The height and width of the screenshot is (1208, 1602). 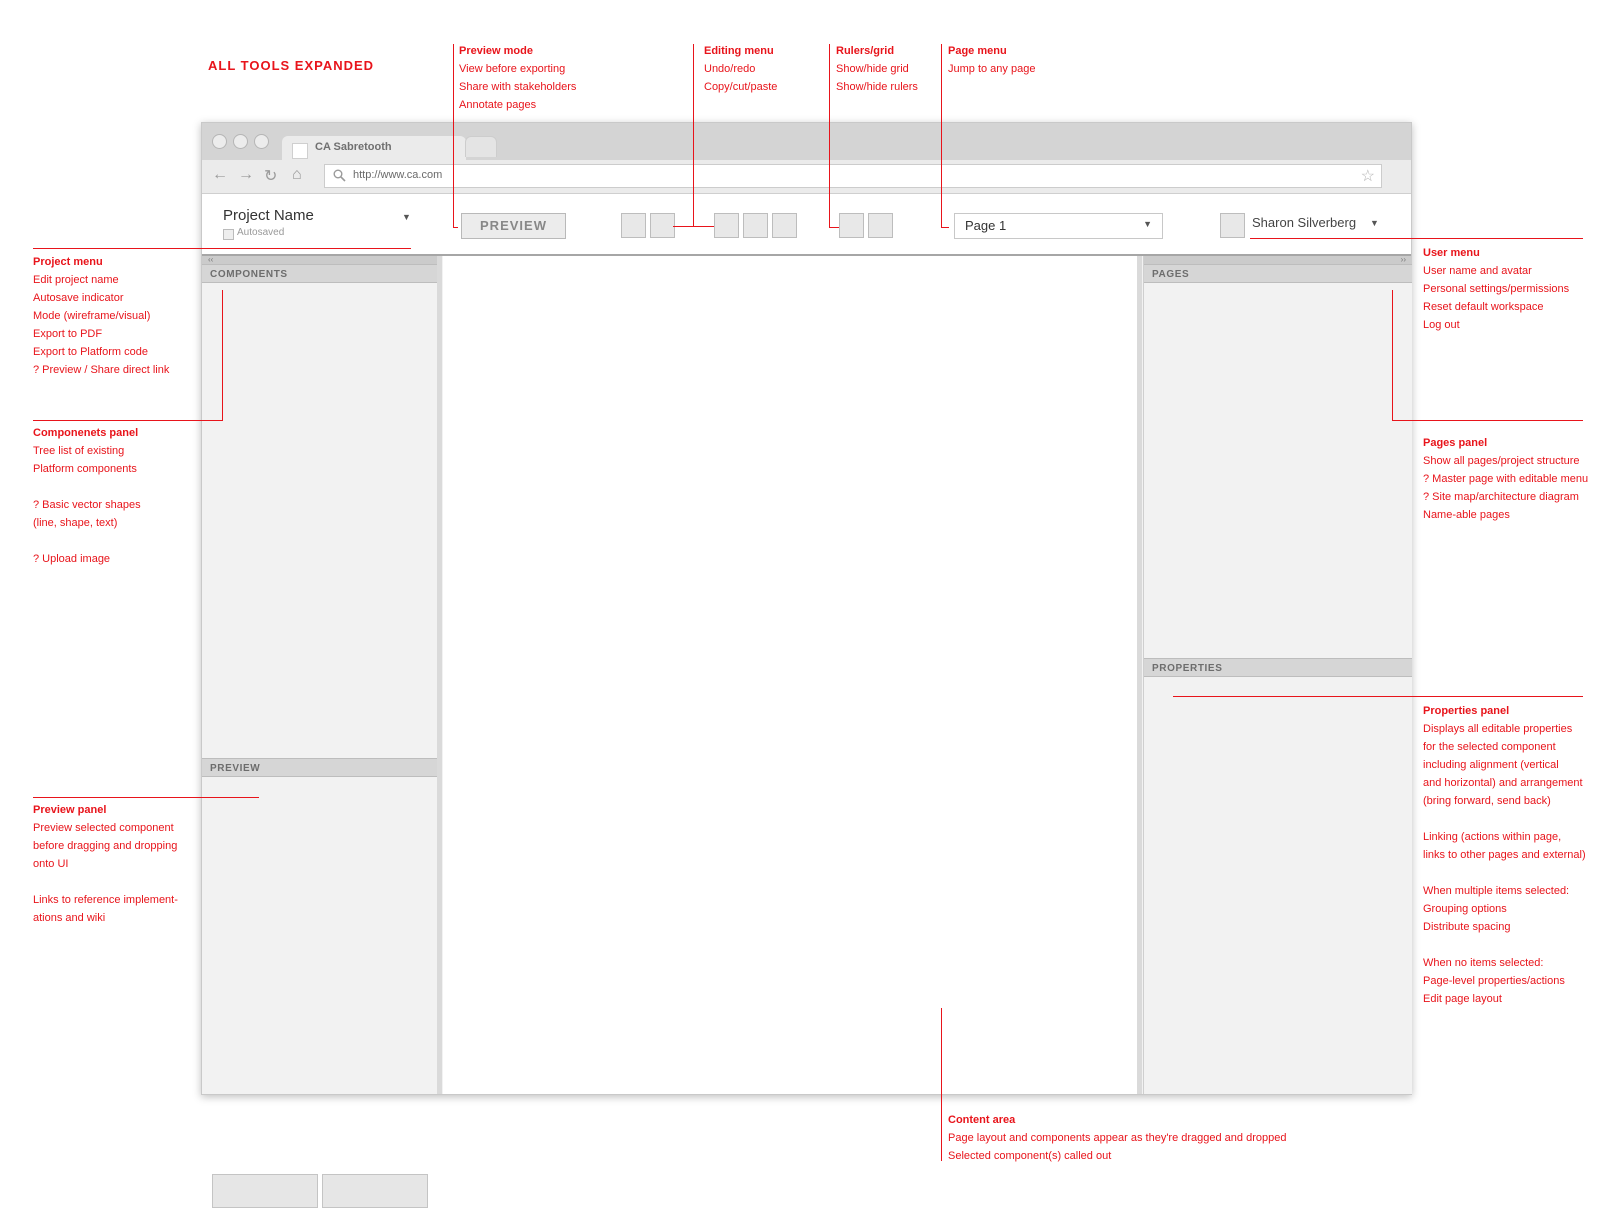 What do you see at coordinates (1368, 176) in the screenshot?
I see `star-icon: ☆` at bounding box center [1368, 176].